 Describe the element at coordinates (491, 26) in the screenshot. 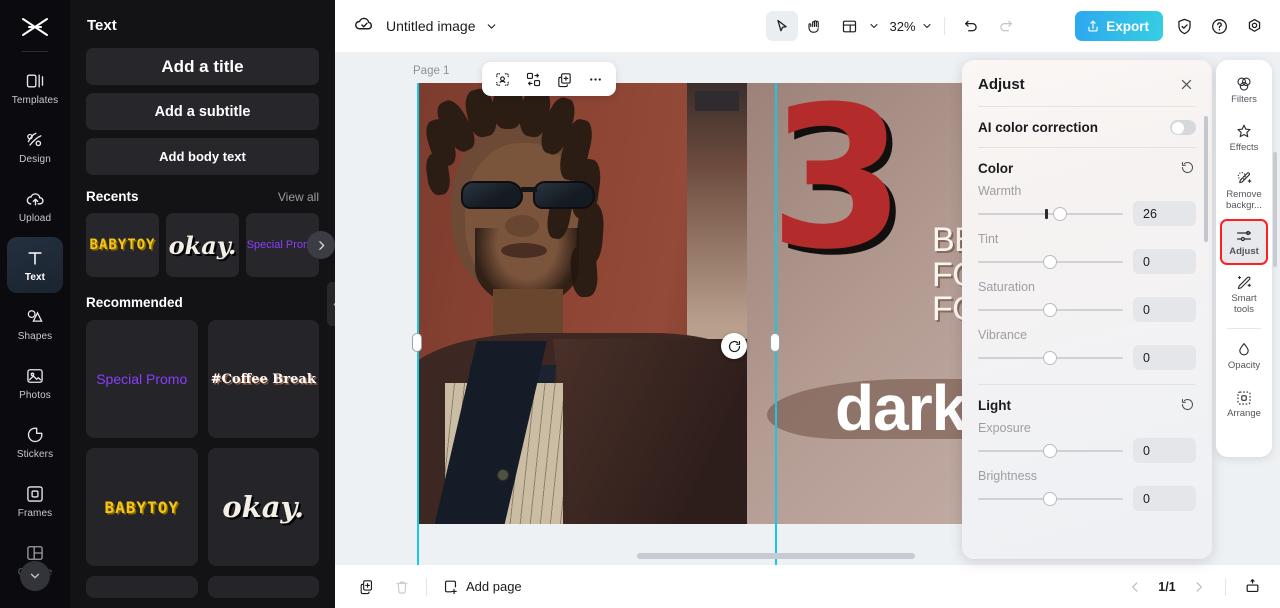

I see `document-title-caret` at that location.